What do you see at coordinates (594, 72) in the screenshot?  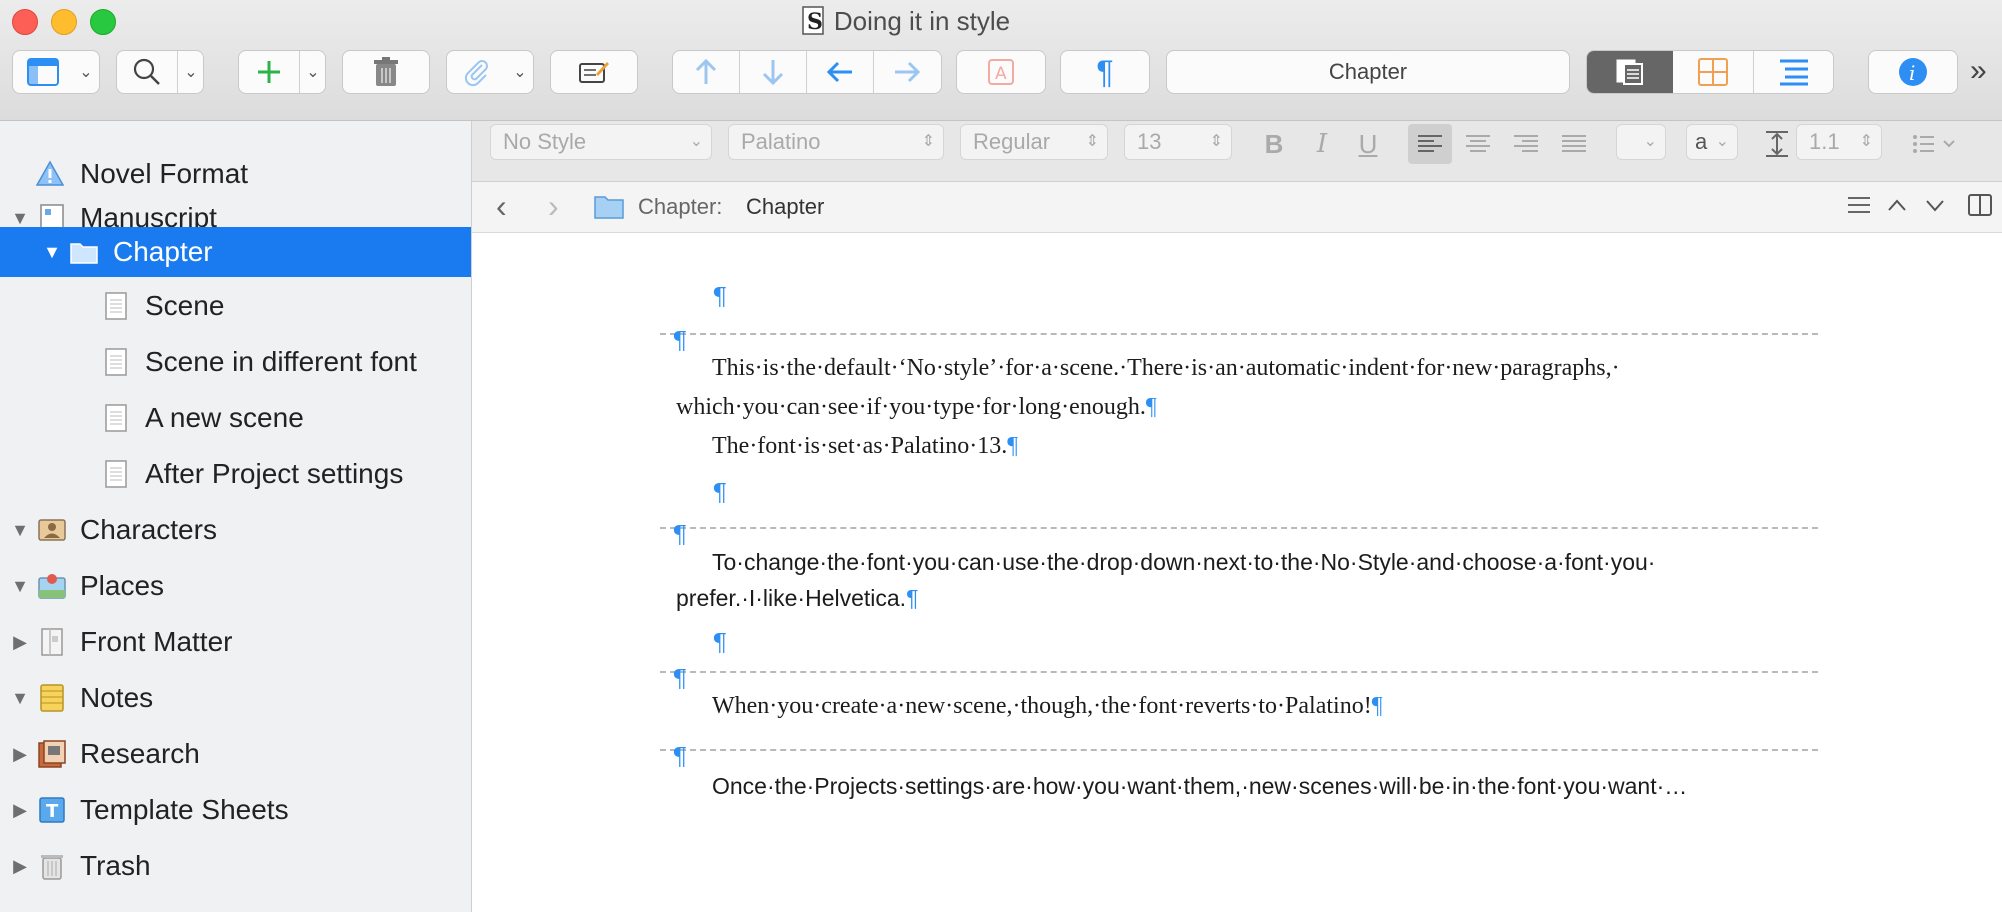 I see `composition-mode-button` at bounding box center [594, 72].